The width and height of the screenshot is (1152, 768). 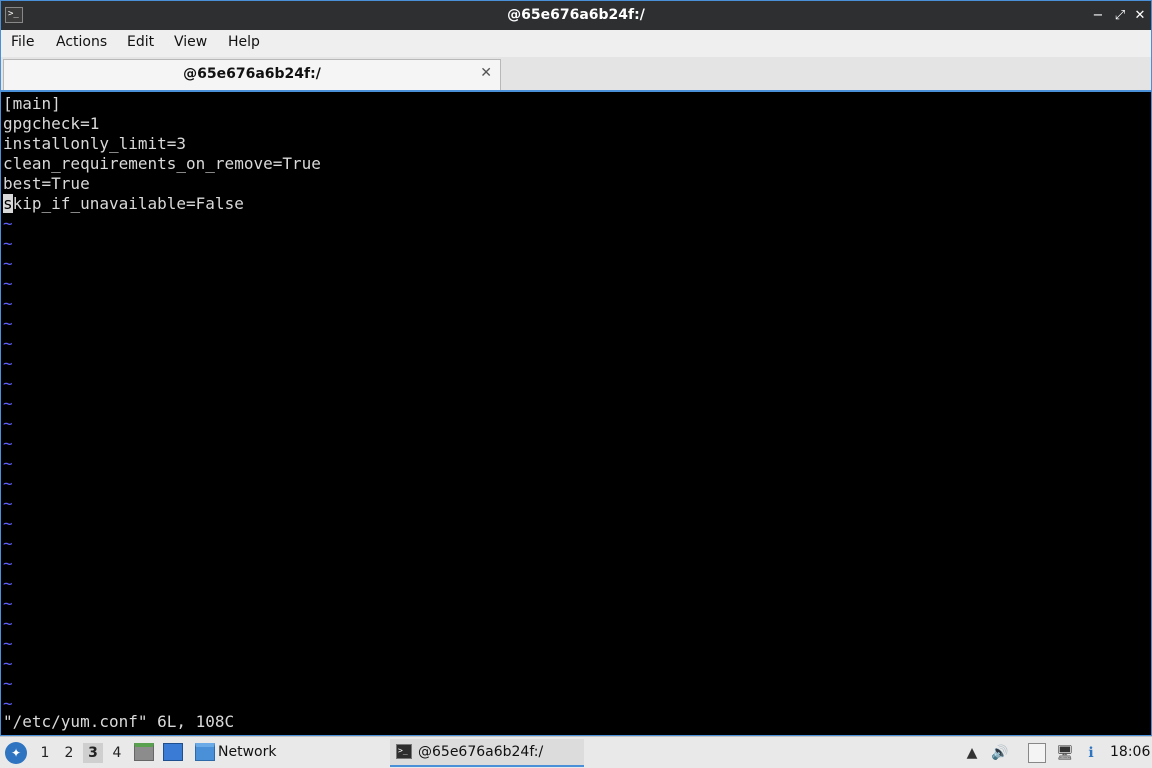 What do you see at coordinates (1000, 753) in the screenshot?
I see `volume-icon: 🔊` at bounding box center [1000, 753].